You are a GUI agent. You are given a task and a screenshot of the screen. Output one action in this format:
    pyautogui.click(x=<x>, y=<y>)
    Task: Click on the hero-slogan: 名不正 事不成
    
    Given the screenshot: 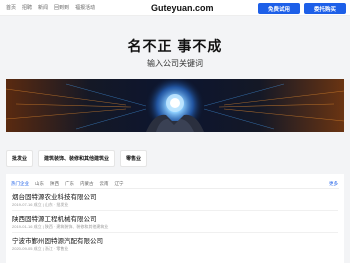 What is the action you would take?
    pyautogui.click(x=175, y=46)
    